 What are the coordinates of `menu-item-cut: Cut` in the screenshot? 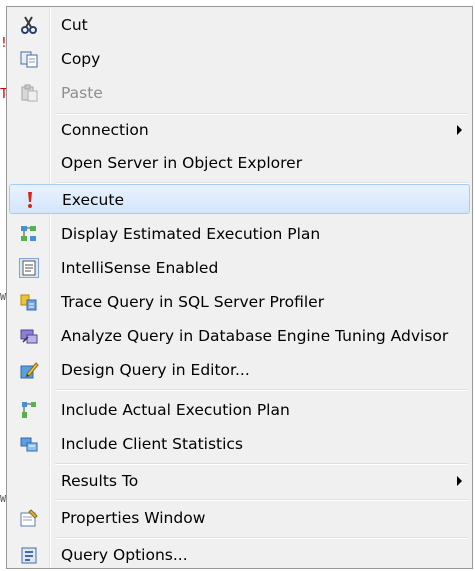 It's located at (239, 25).